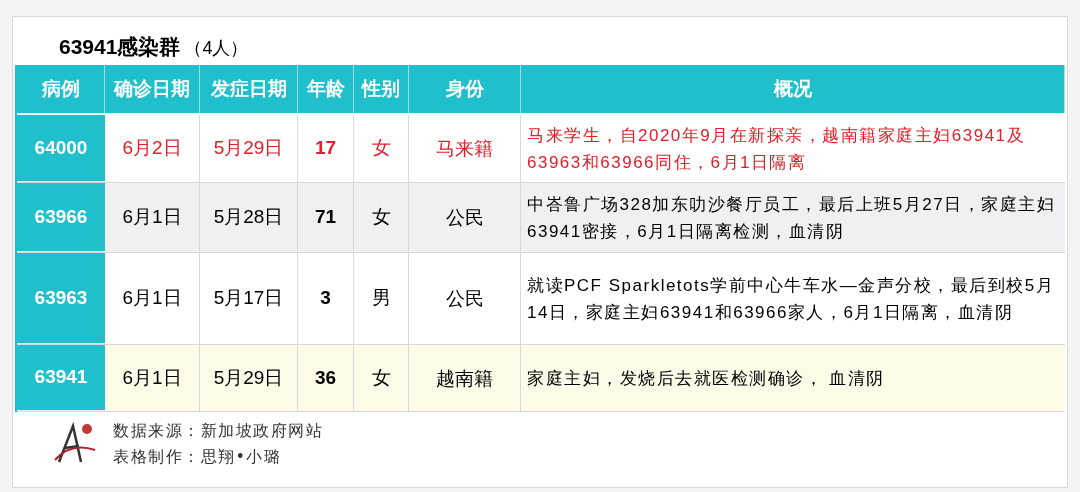 Image resolution: width=1080 pixels, height=492 pixels. I want to click on table-cell: 17, so click(326, 148).